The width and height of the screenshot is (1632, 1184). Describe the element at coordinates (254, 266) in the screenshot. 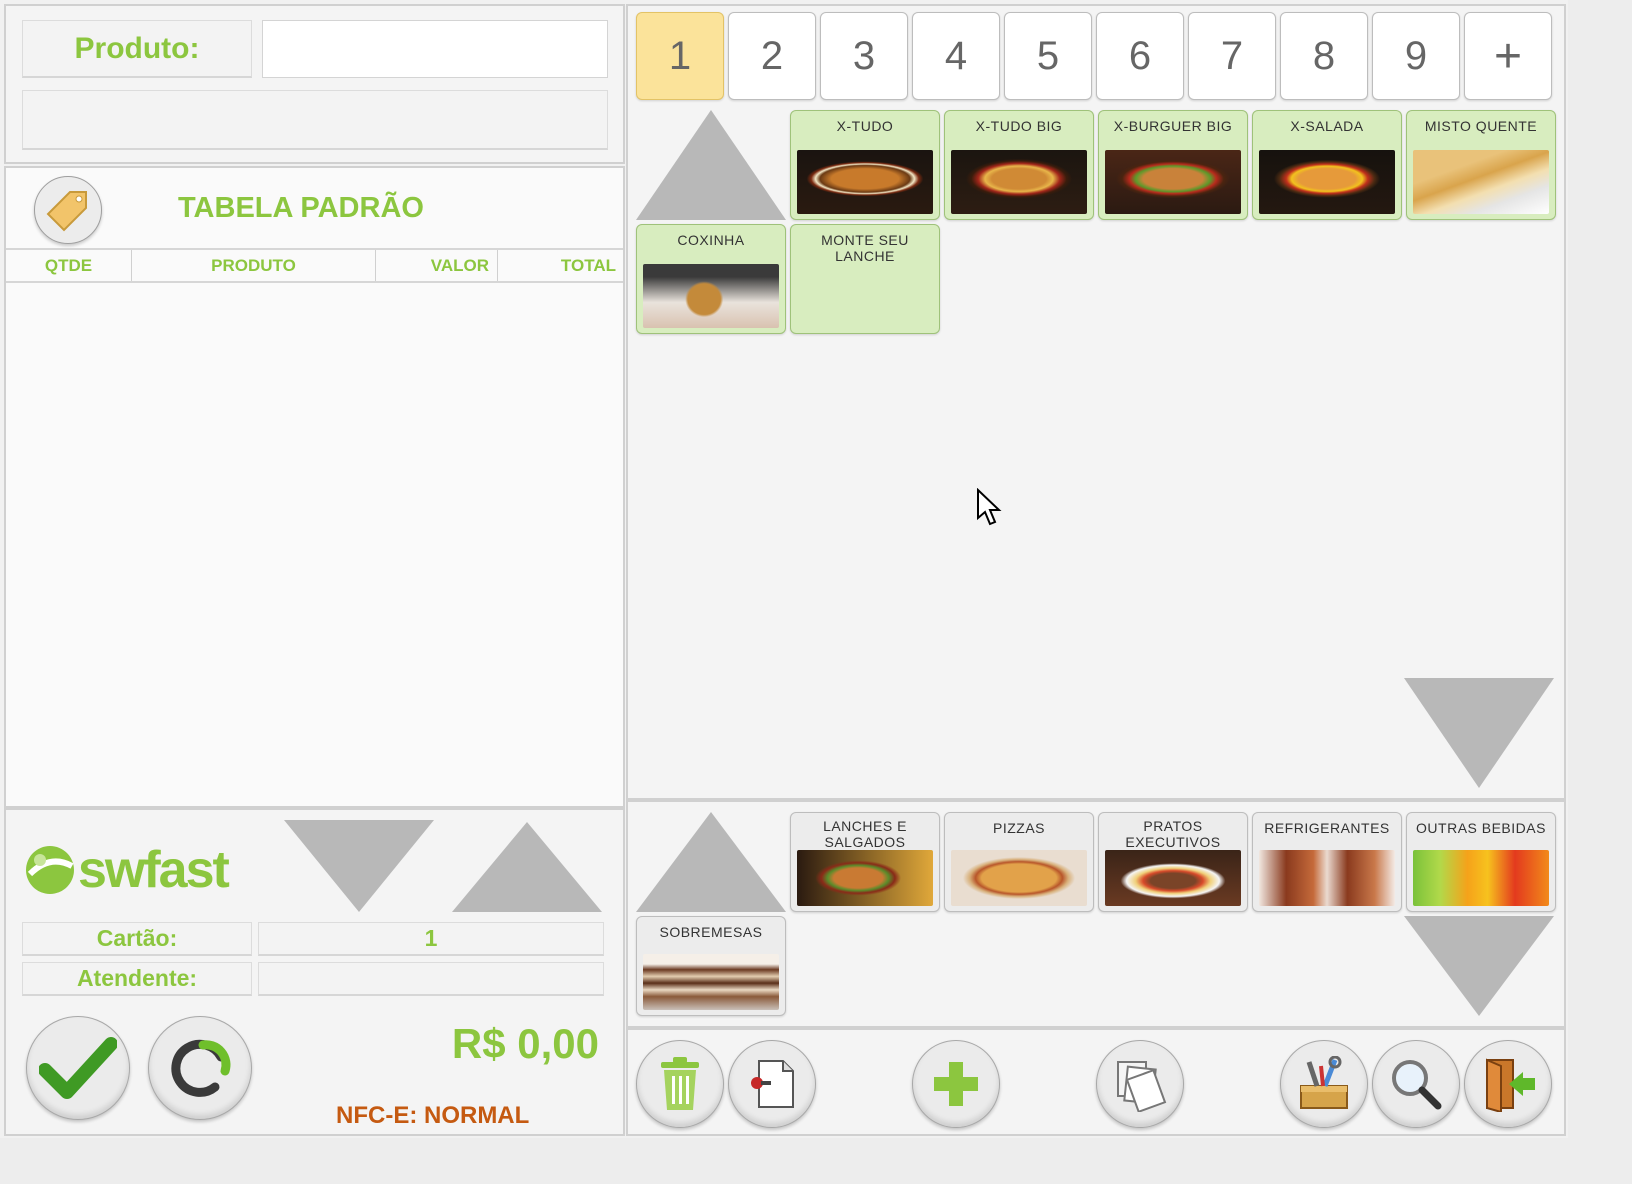

I see `column-produto: PRODUTO` at that location.